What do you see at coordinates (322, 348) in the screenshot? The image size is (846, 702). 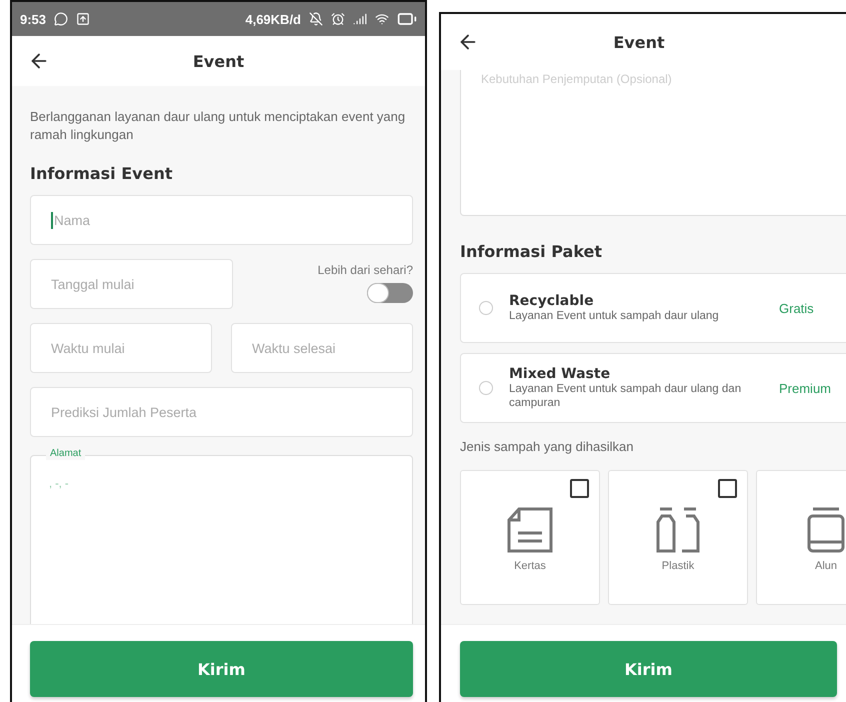 I see `end-time-field: Waktu selesai` at bounding box center [322, 348].